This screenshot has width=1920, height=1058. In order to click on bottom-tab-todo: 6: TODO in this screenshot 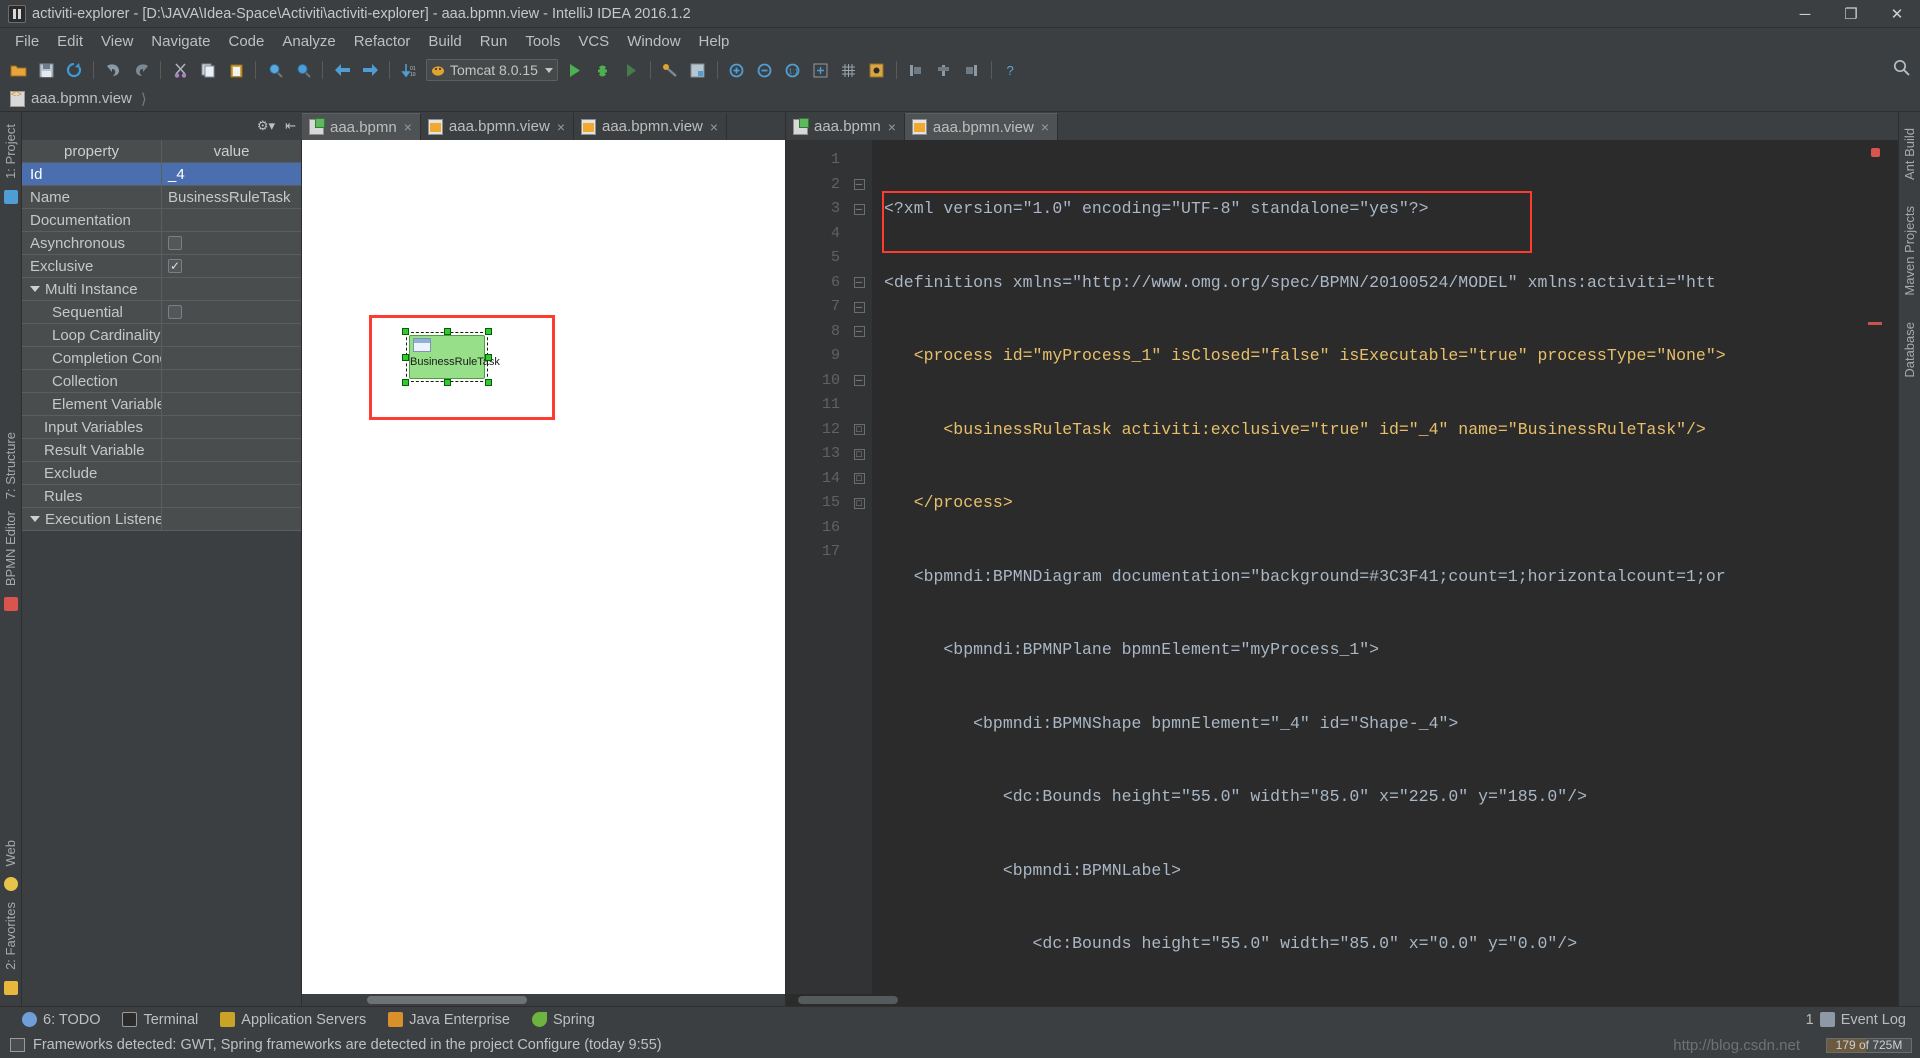, I will do `click(61, 1020)`.